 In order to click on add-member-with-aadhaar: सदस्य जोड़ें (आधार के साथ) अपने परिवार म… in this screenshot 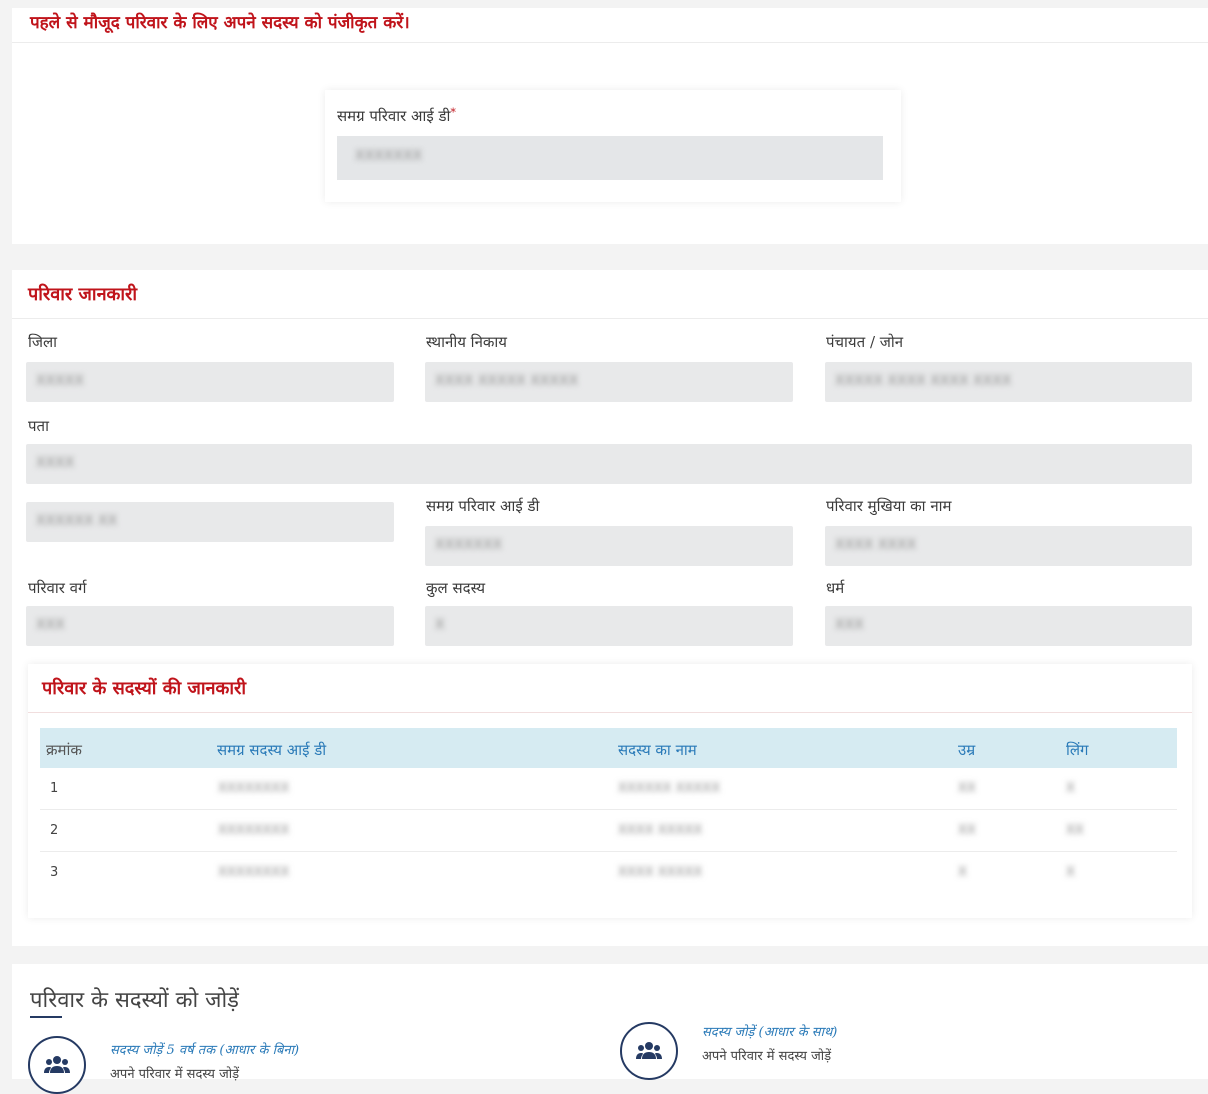, I will do `click(830, 1048)`.